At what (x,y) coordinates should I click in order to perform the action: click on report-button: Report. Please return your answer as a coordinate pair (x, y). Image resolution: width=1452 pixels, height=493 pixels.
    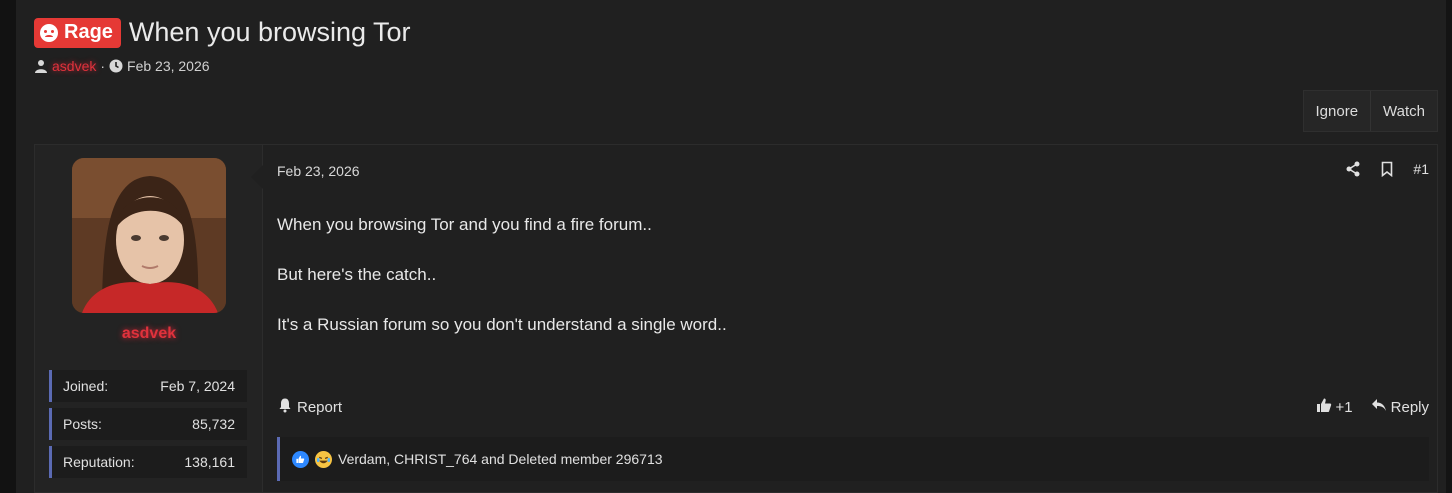
    Looking at the image, I should click on (309, 407).